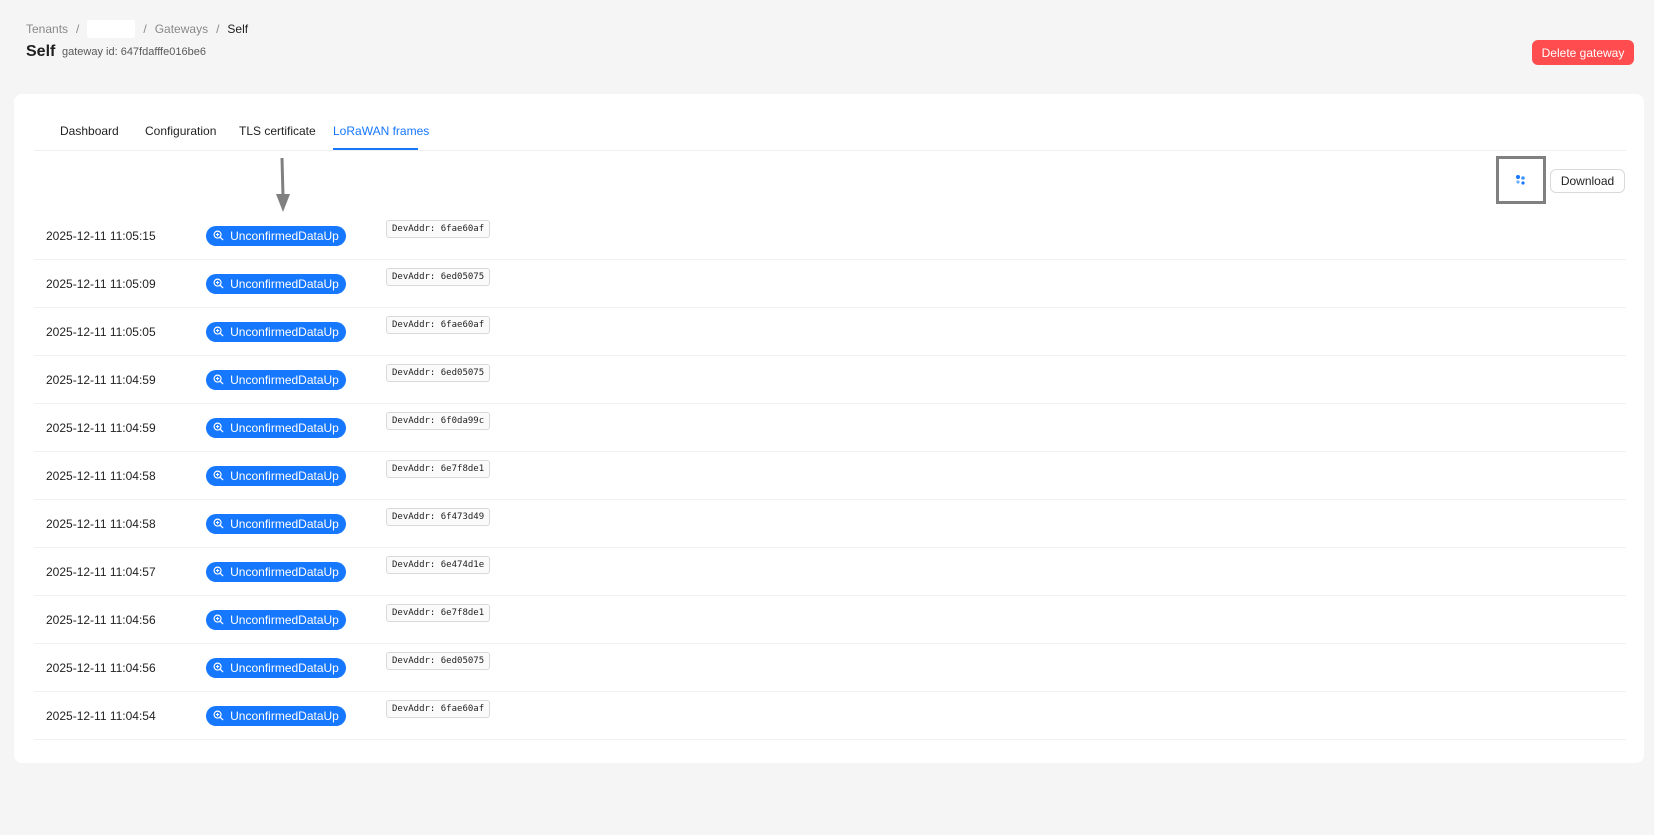  I want to click on loading-dots-icon, so click(1520, 180).